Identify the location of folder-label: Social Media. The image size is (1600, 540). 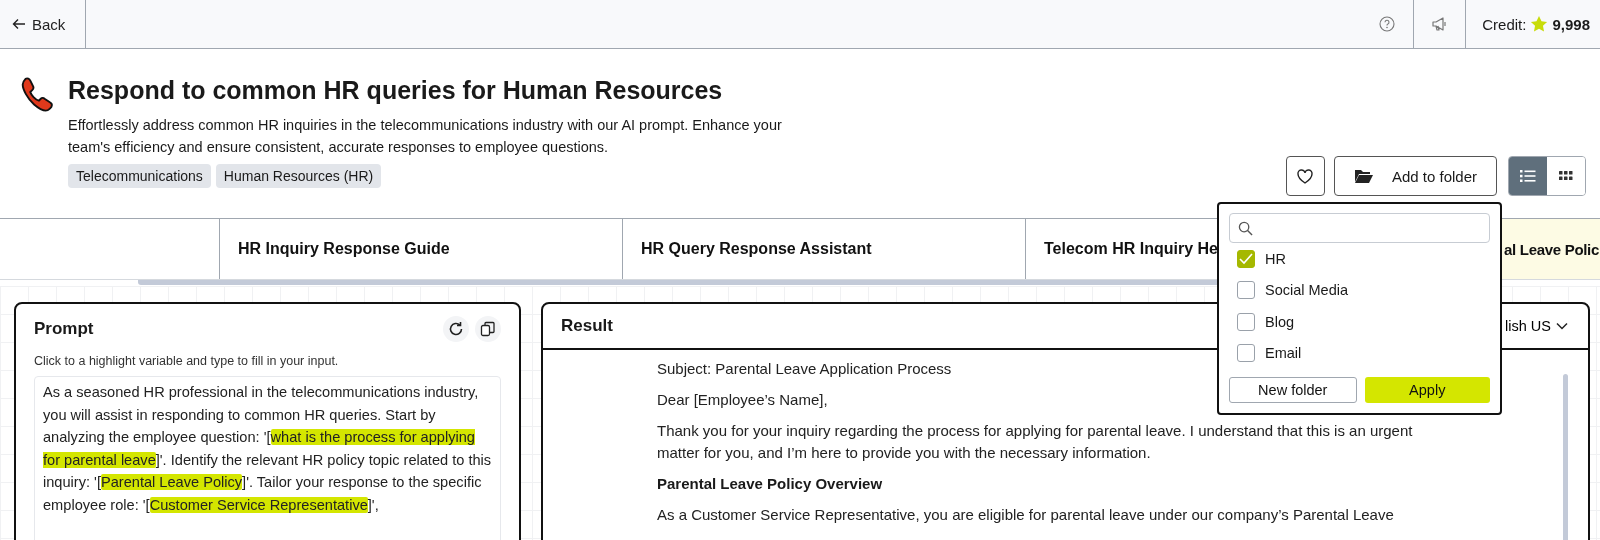
(1306, 290).